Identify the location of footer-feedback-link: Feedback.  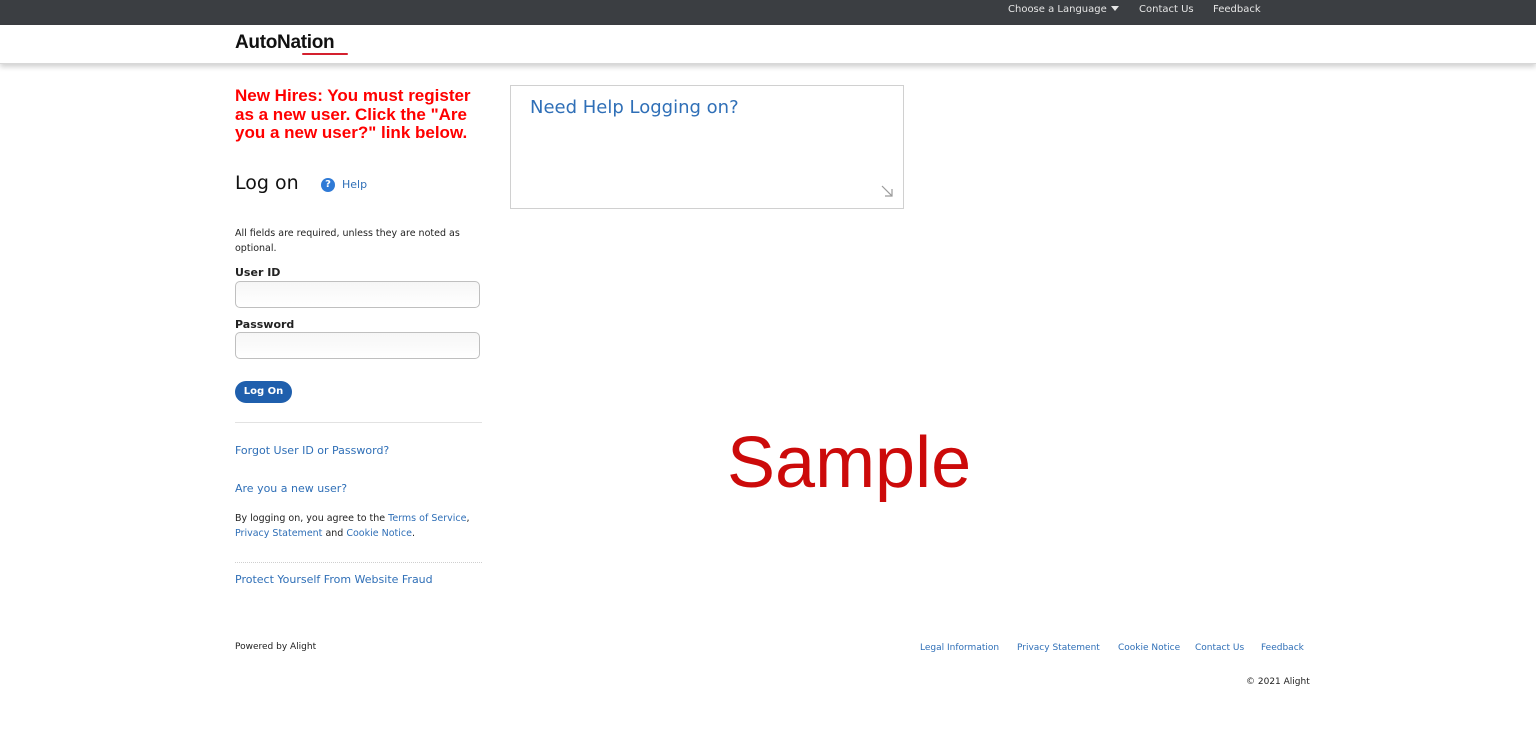
(1282, 648).